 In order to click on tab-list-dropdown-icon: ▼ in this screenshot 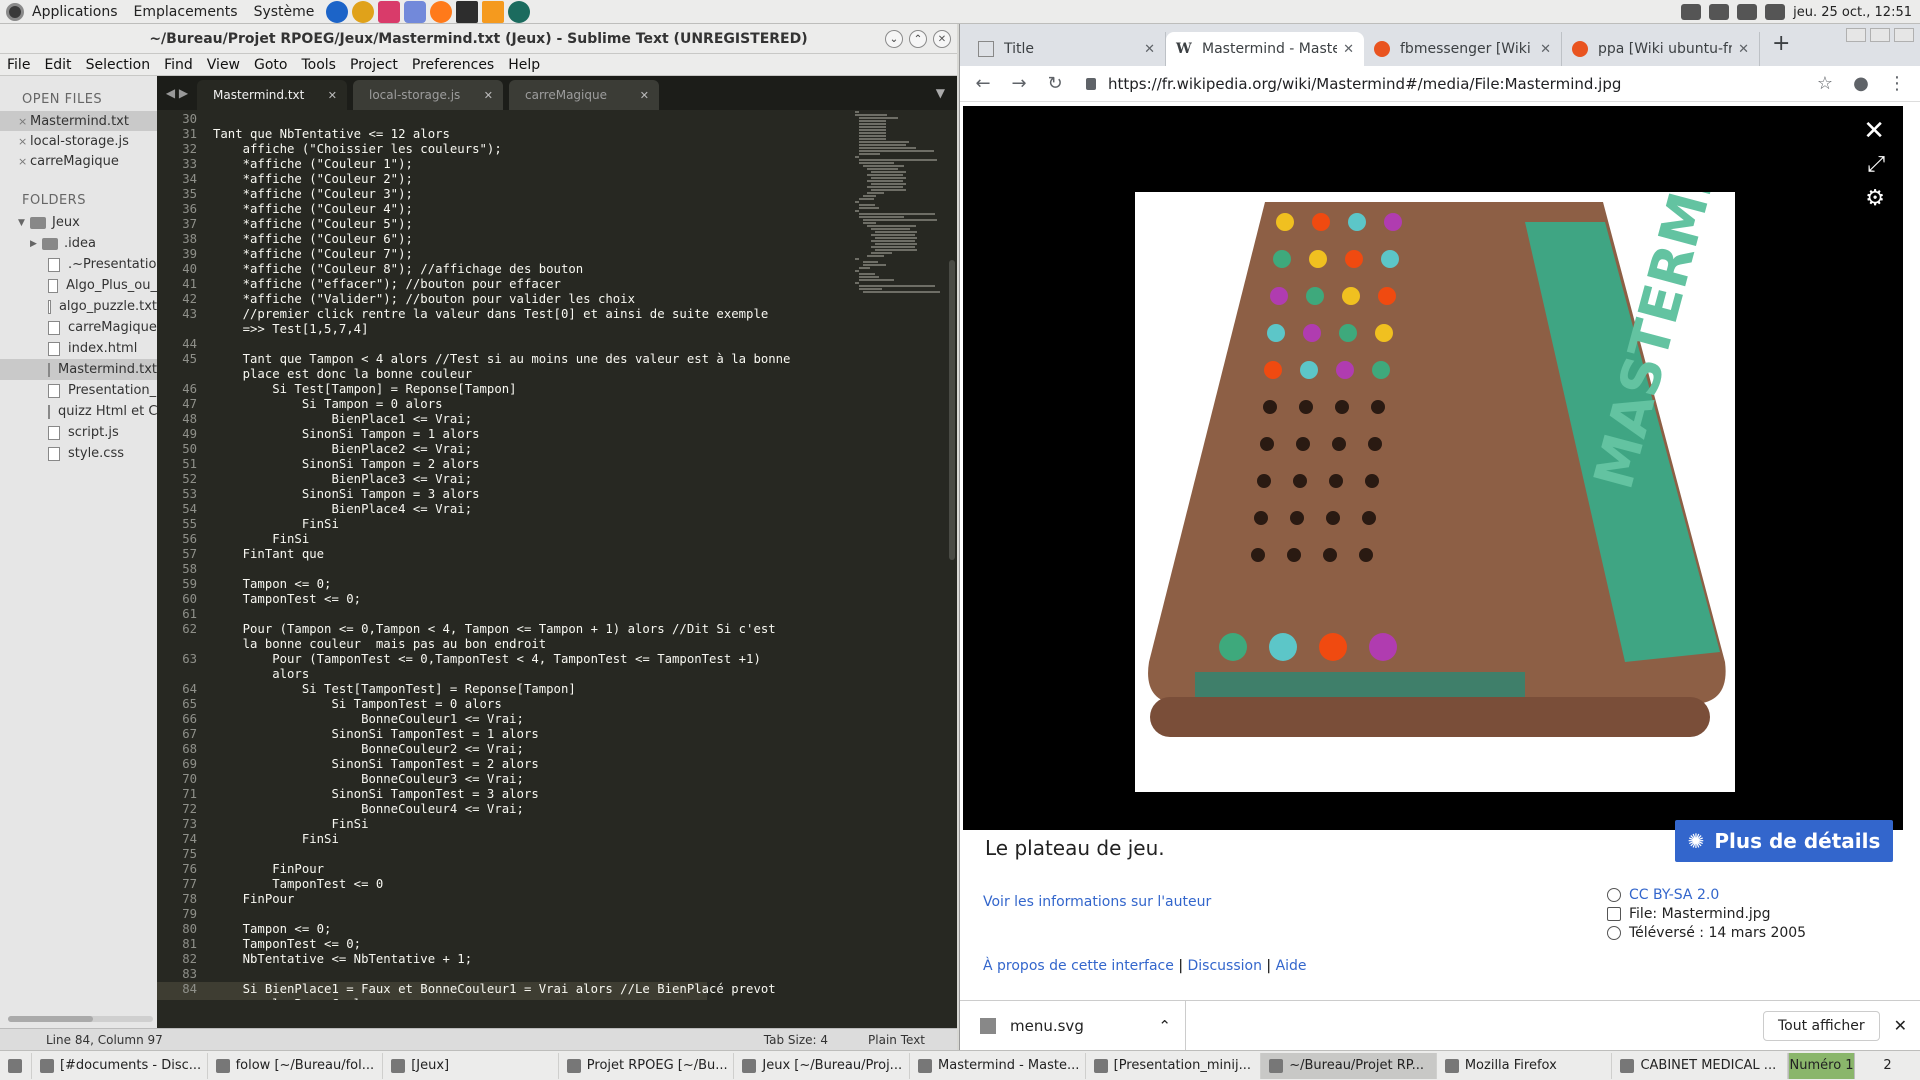, I will do `click(940, 93)`.